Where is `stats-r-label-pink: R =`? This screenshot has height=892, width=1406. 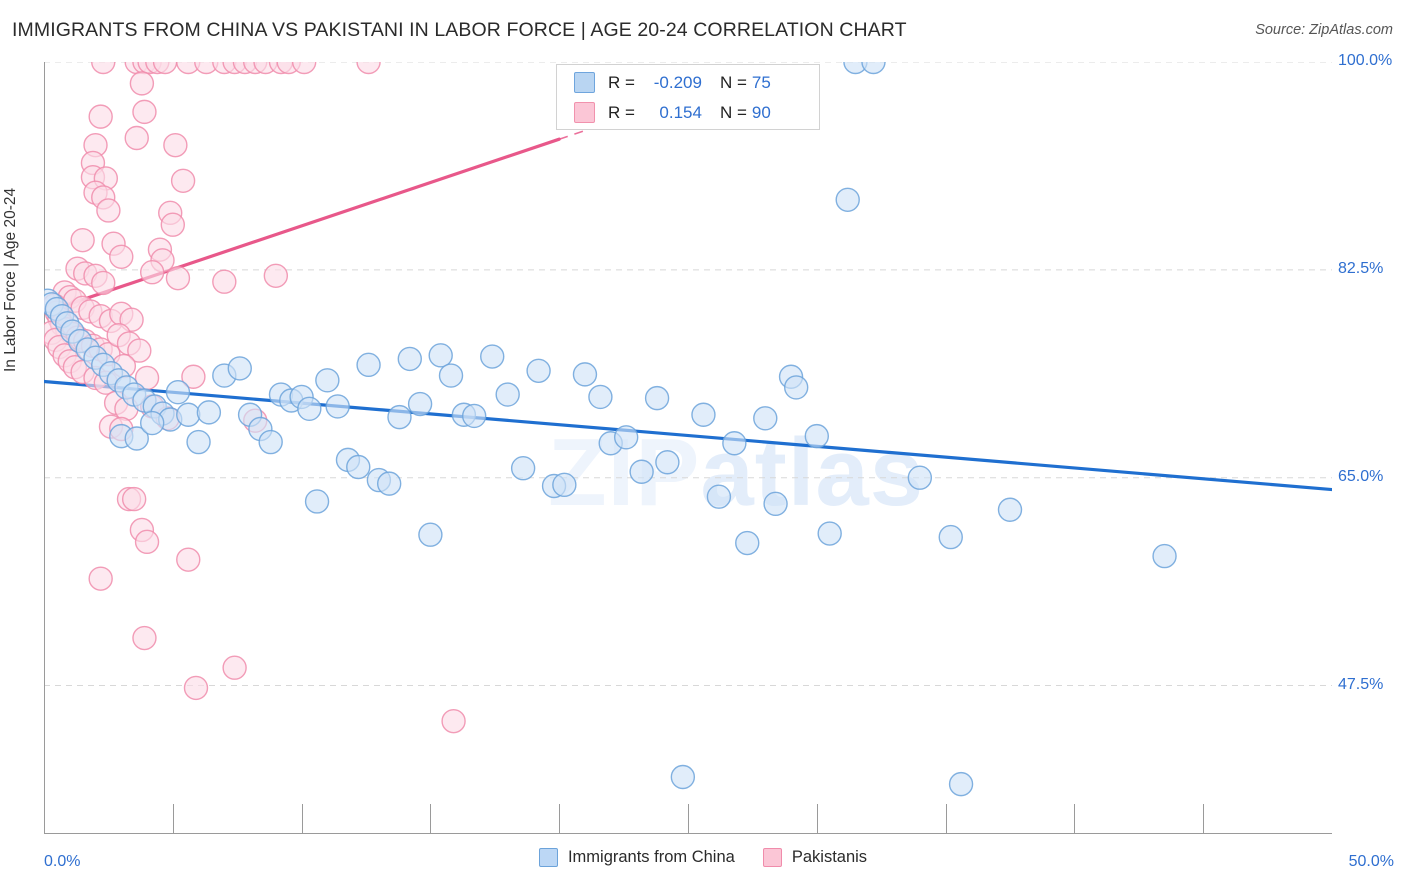 stats-r-label-pink: R = is located at coordinates (621, 112).